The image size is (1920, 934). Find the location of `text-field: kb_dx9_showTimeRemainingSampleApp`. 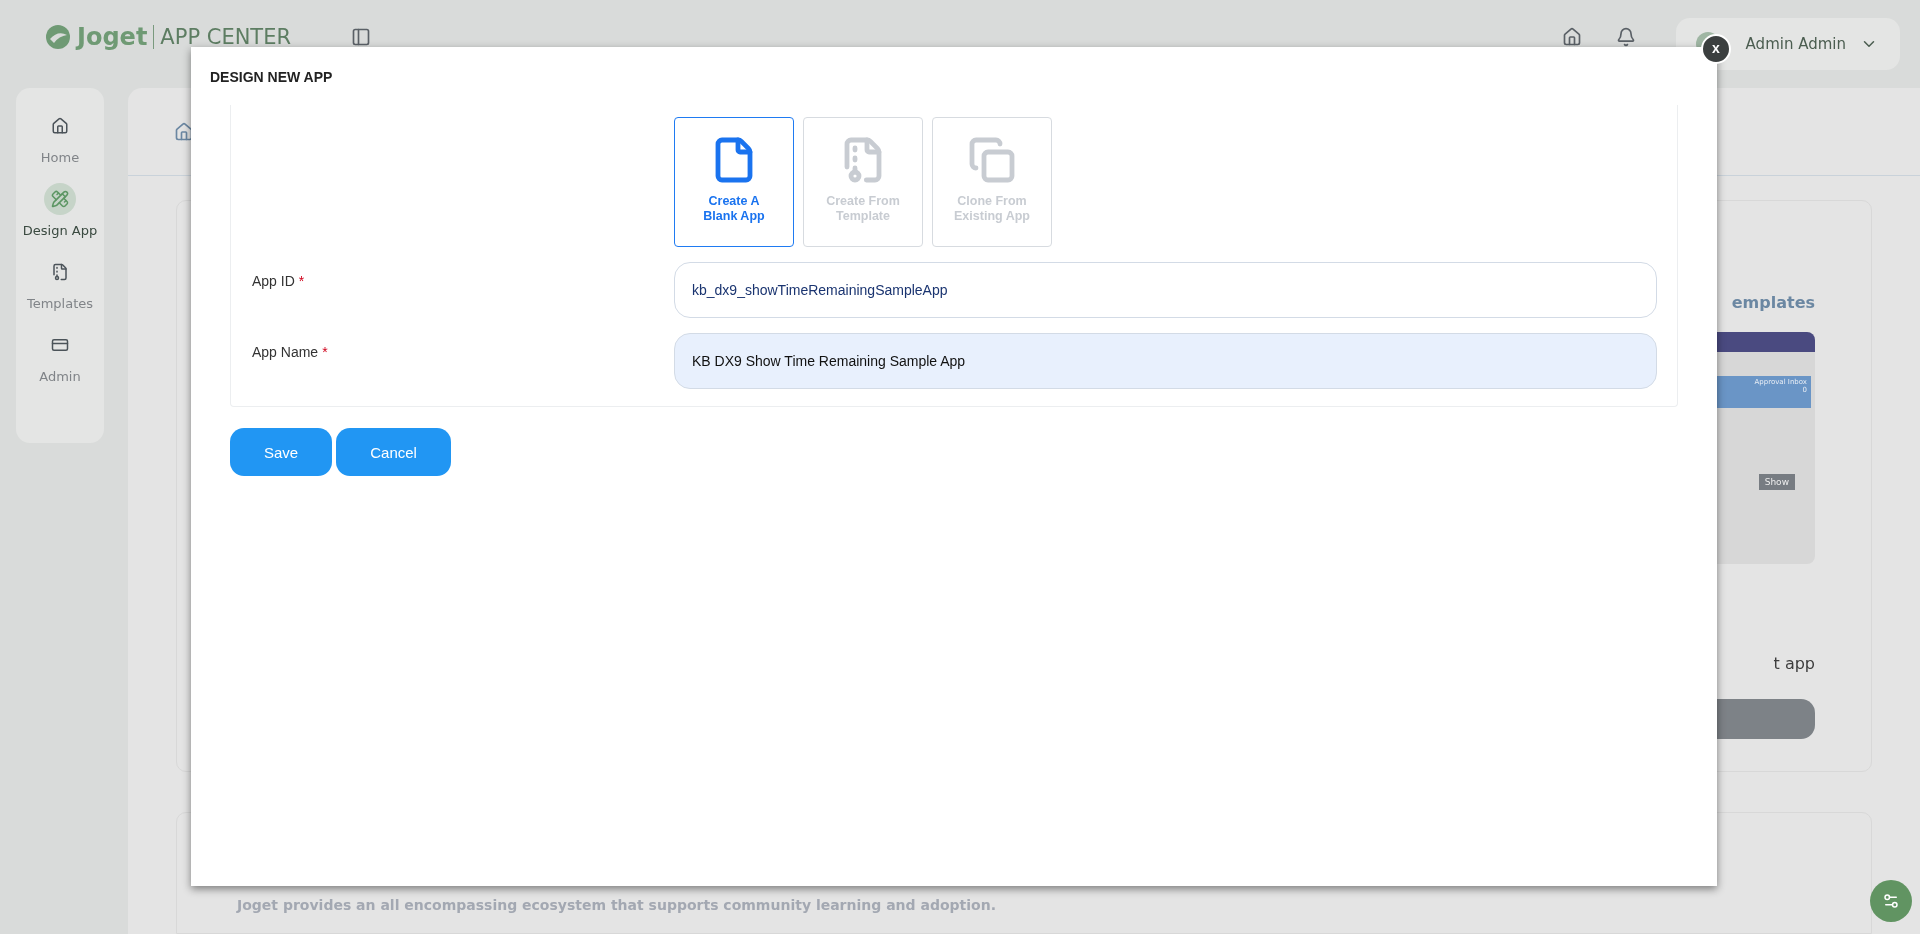

text-field: kb_dx9_showTimeRemainingSampleApp is located at coordinates (1165, 290).